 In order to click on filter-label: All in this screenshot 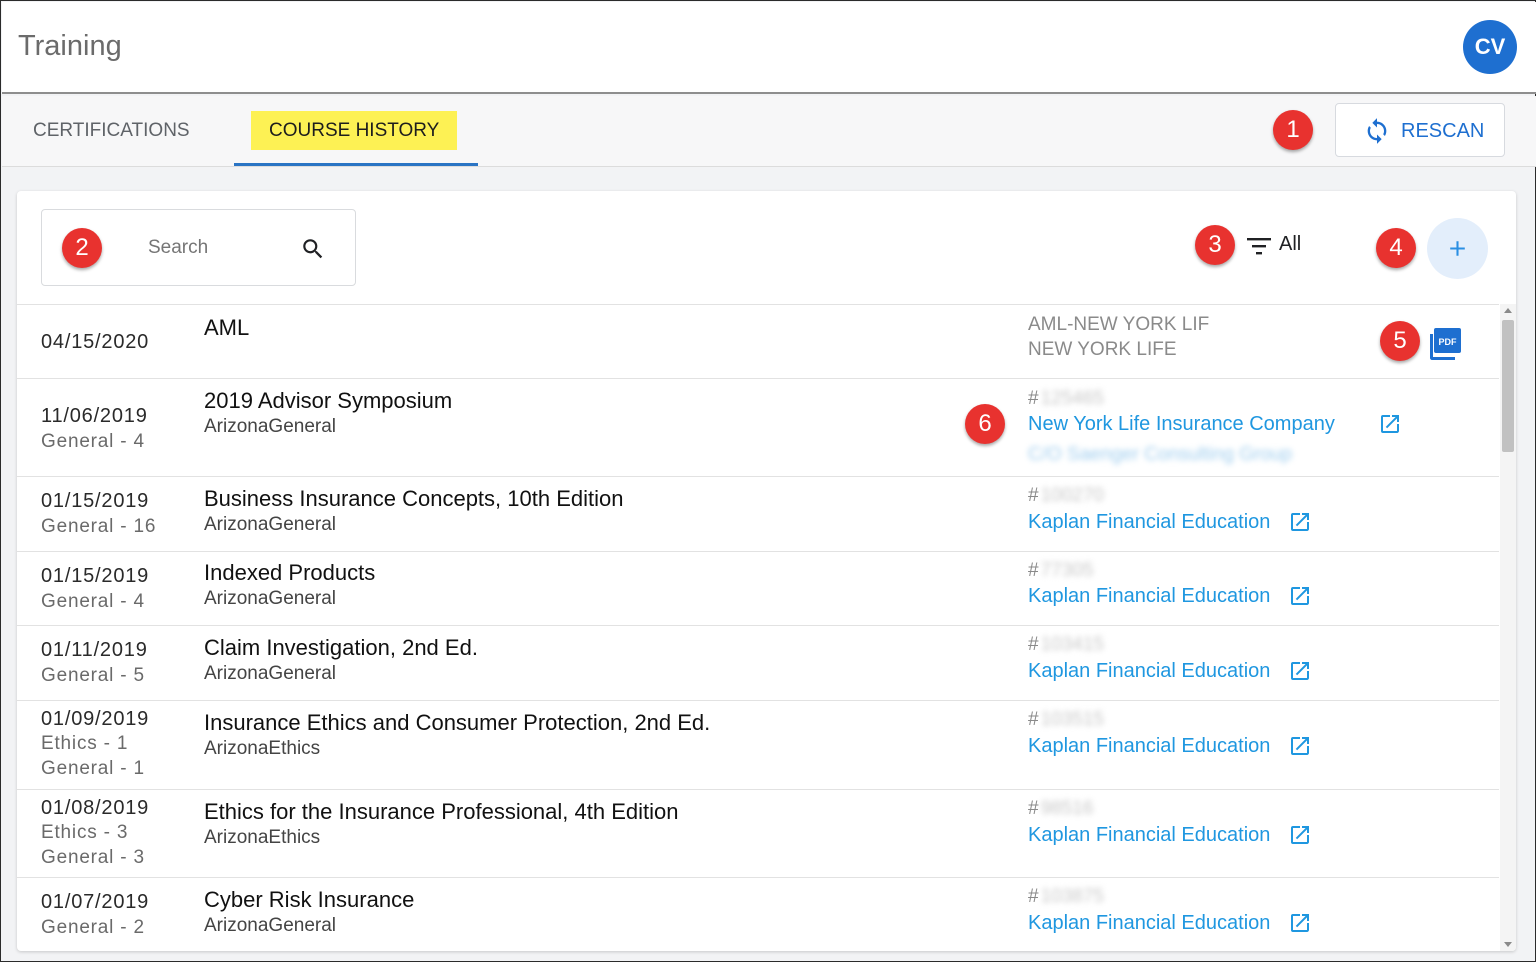, I will do `click(1290, 244)`.